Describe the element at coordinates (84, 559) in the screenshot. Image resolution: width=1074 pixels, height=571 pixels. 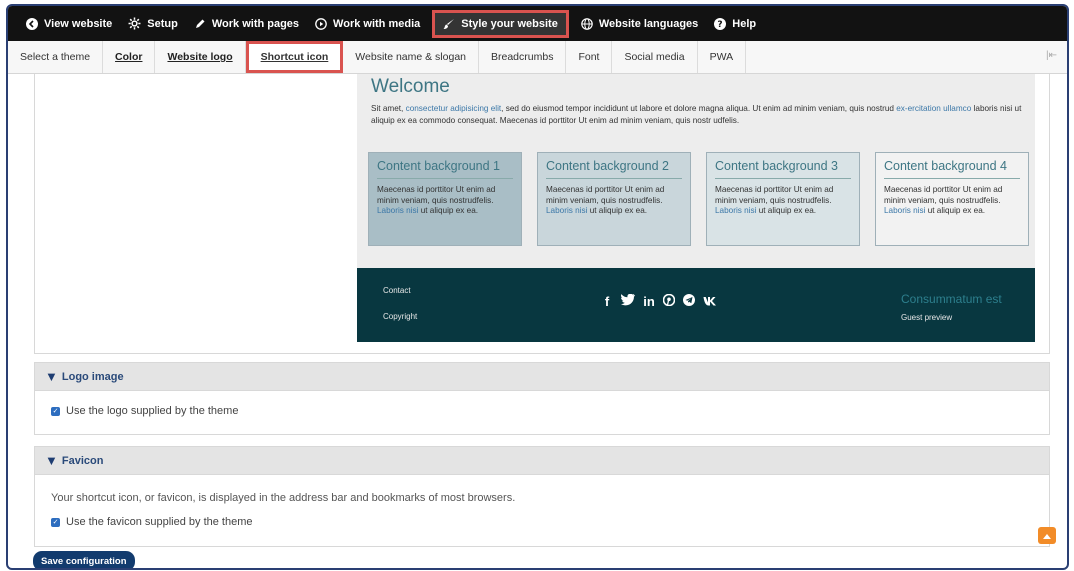
I see `save-configuration-button: Save configuration` at that location.